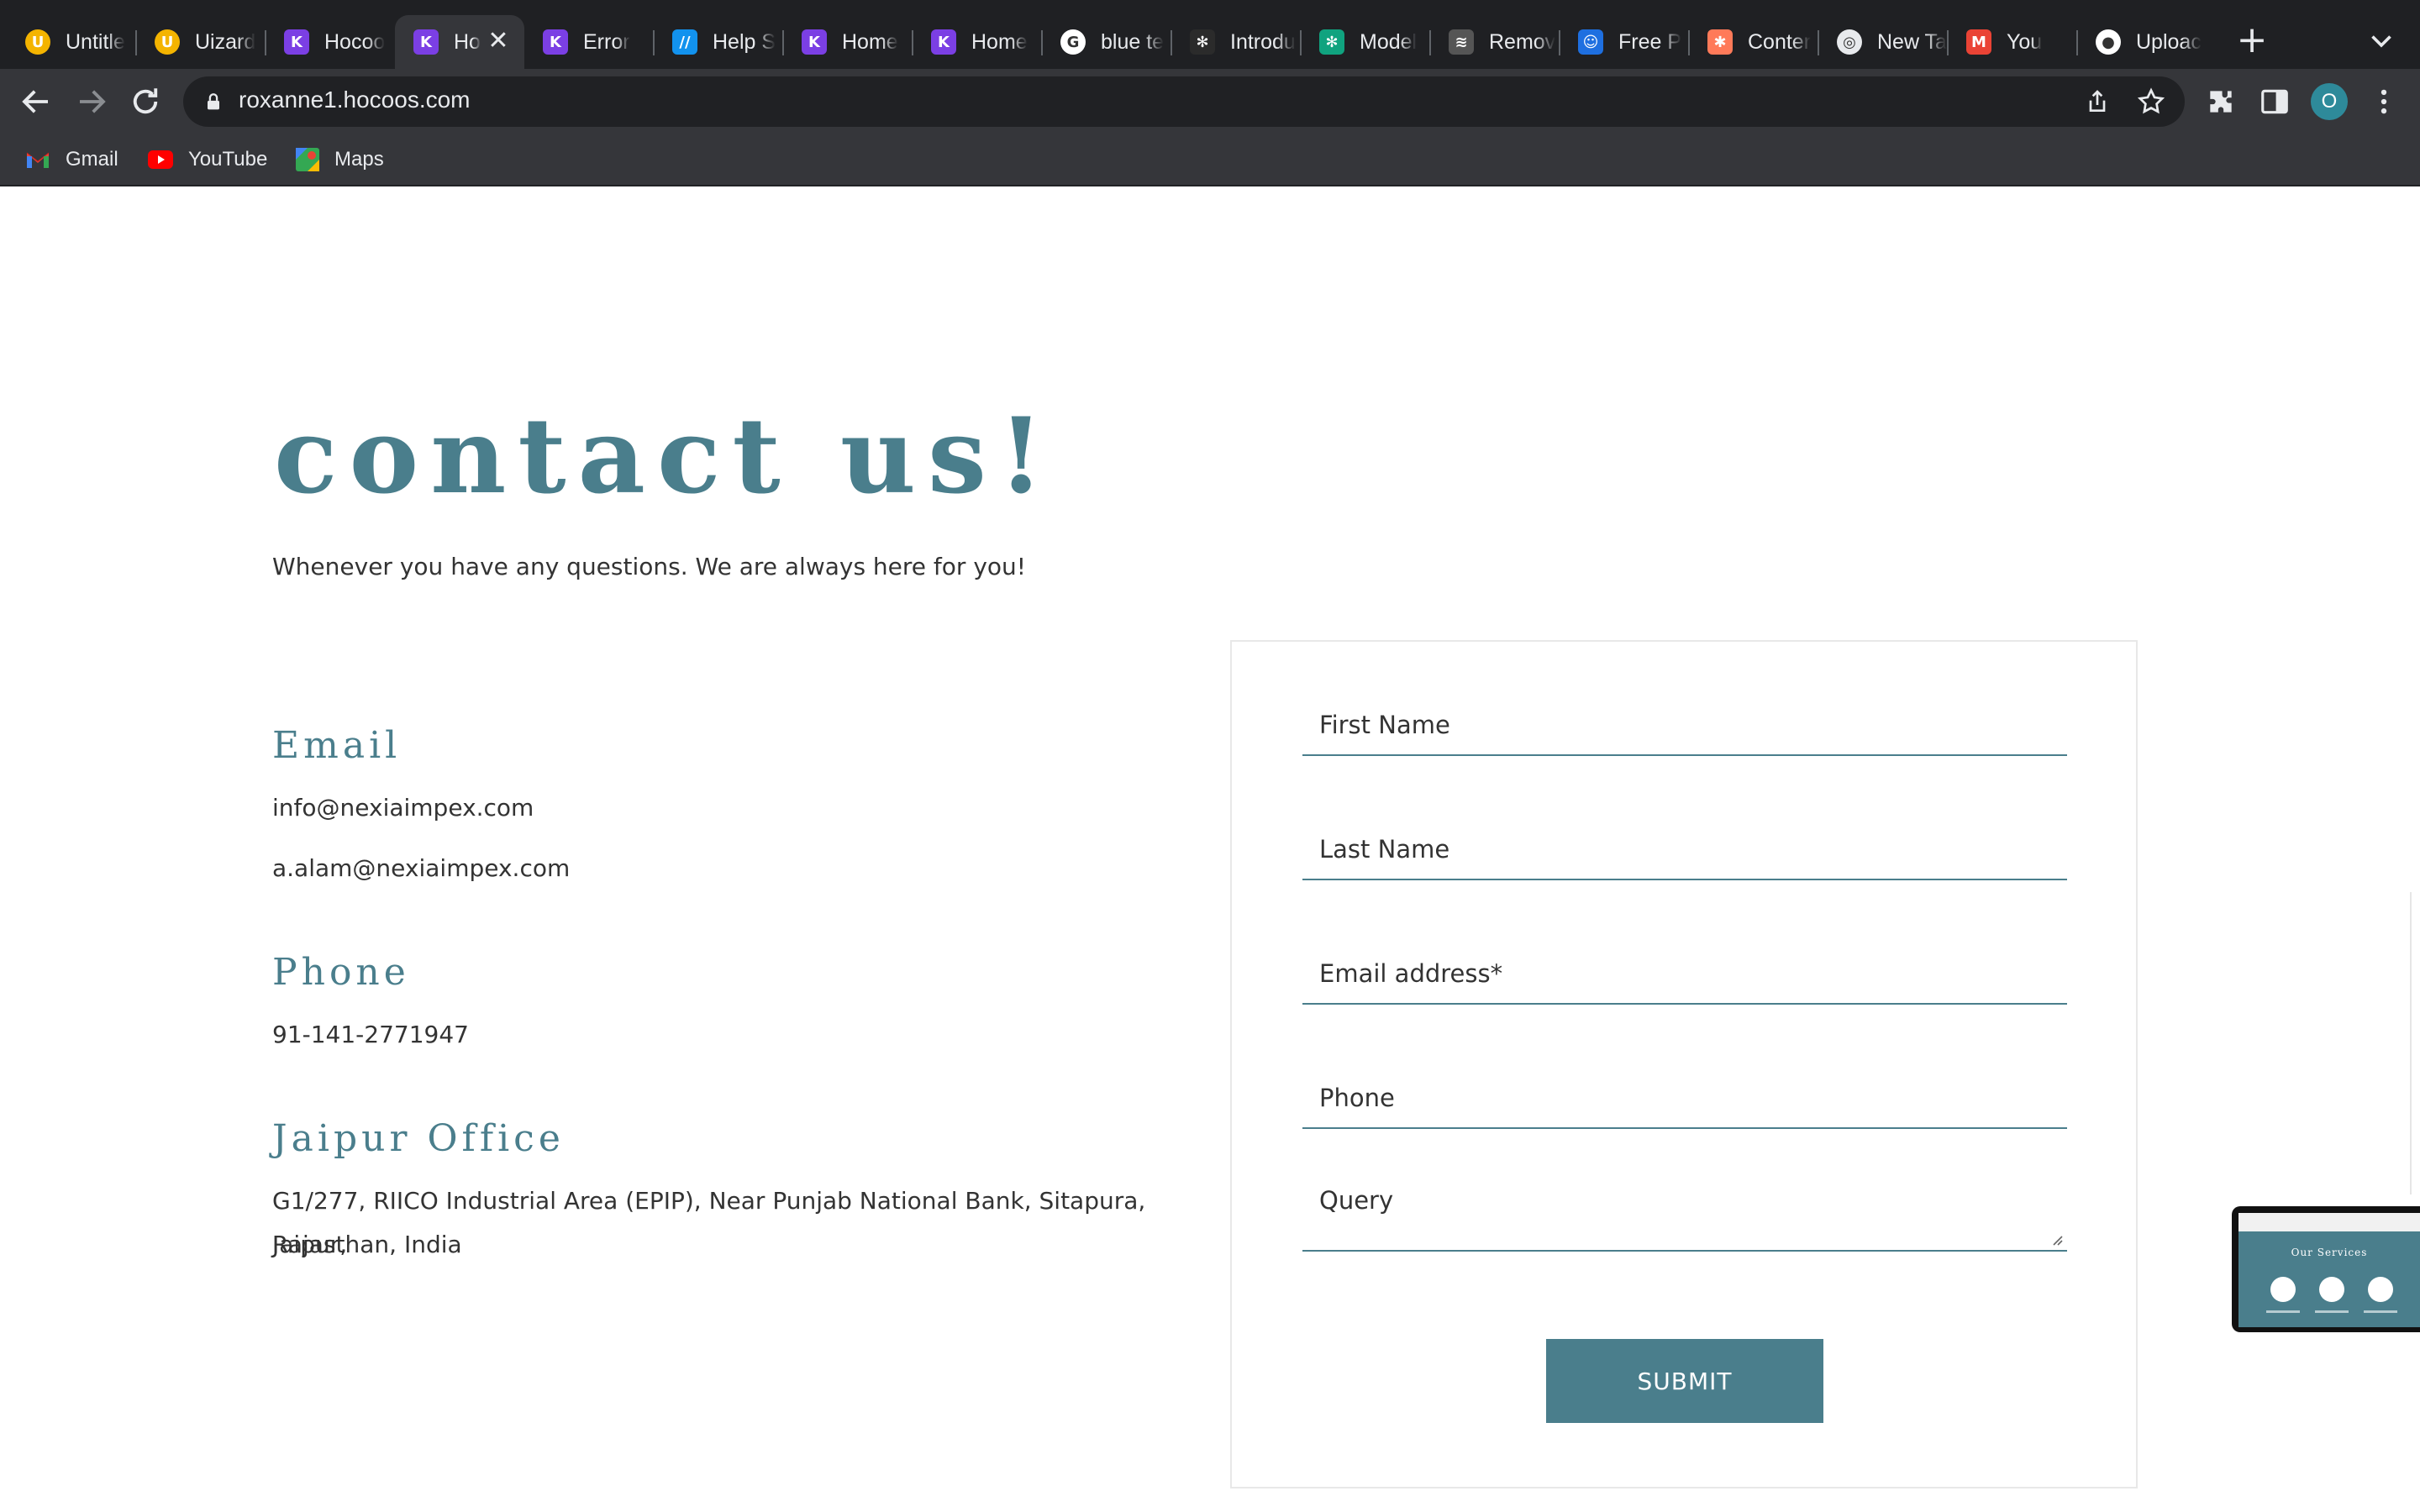 This screenshot has height=1512, width=2420. What do you see at coordinates (2025, 41) in the screenshot?
I see `tab-title: You` at bounding box center [2025, 41].